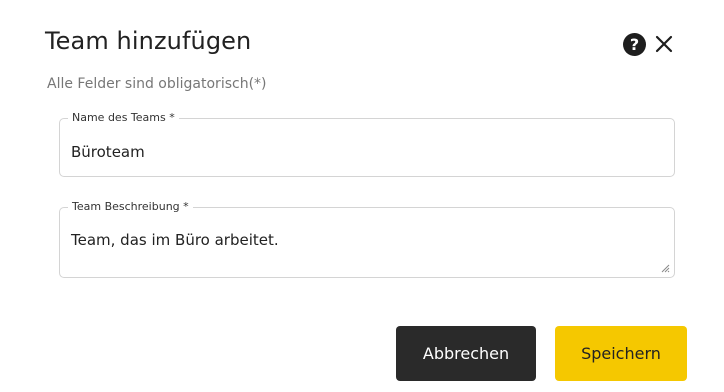 The height and width of the screenshot is (392, 724). Describe the element at coordinates (148, 41) in the screenshot. I see `dialog-title: Team hinzufügen` at that location.